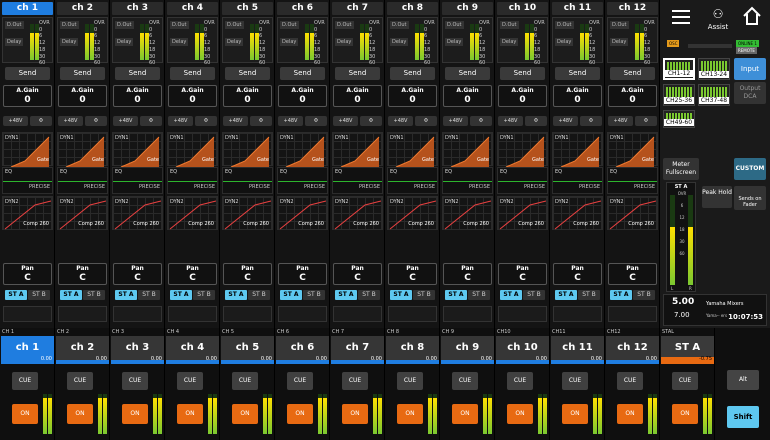 The width and height of the screenshot is (770, 440). Describe the element at coordinates (522, 8) in the screenshot. I see `channel-name: ch 10` at that location.